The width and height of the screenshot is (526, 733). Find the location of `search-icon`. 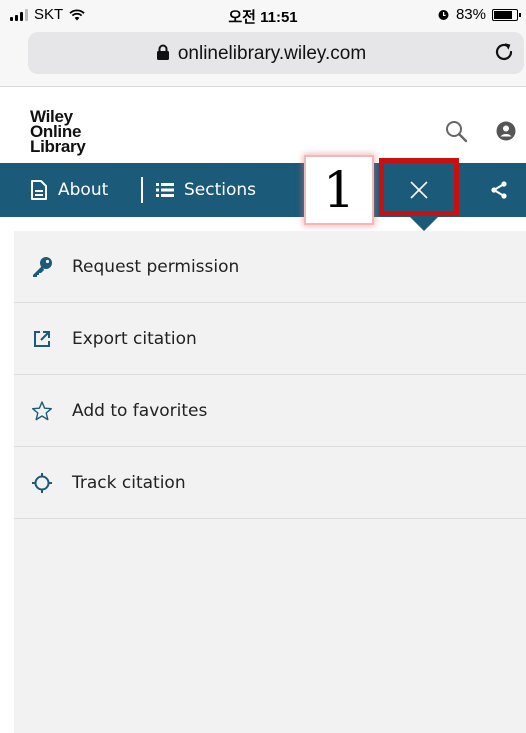

search-icon is located at coordinates (456, 131).